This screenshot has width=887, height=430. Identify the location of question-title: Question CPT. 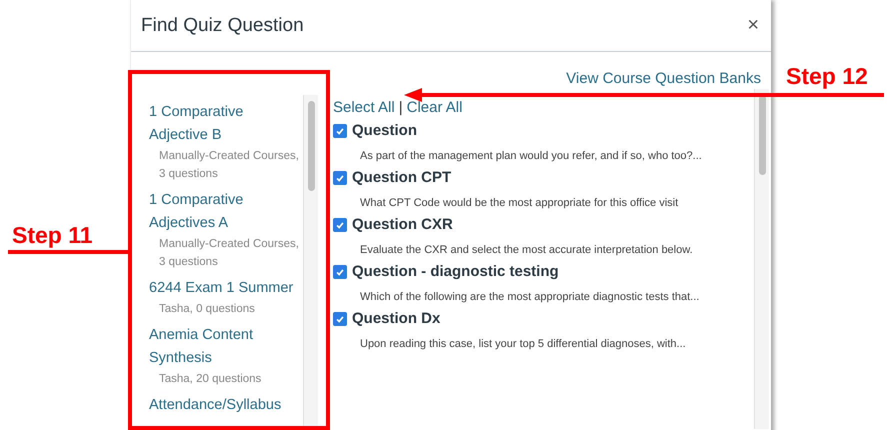
(402, 177).